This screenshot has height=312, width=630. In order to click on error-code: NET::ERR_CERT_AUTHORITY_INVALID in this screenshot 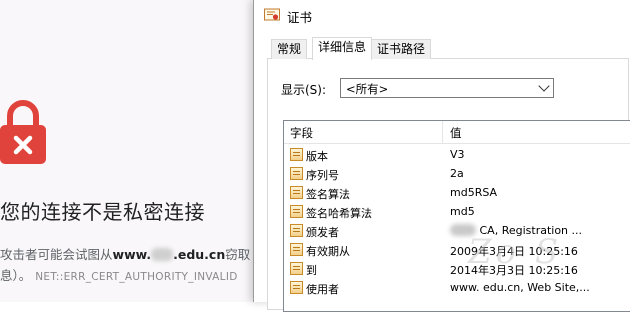, I will do `click(136, 277)`.